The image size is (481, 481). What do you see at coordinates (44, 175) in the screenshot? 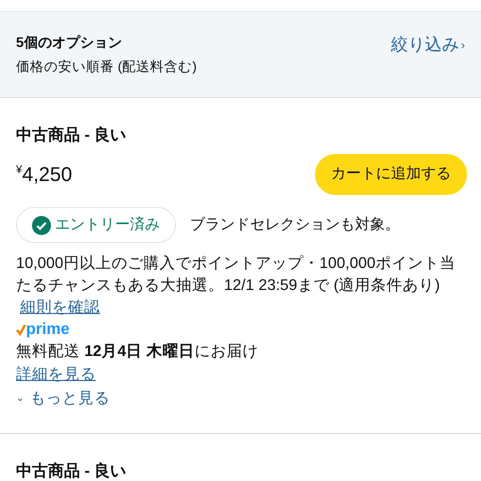
I see `price: ¥4,250` at bounding box center [44, 175].